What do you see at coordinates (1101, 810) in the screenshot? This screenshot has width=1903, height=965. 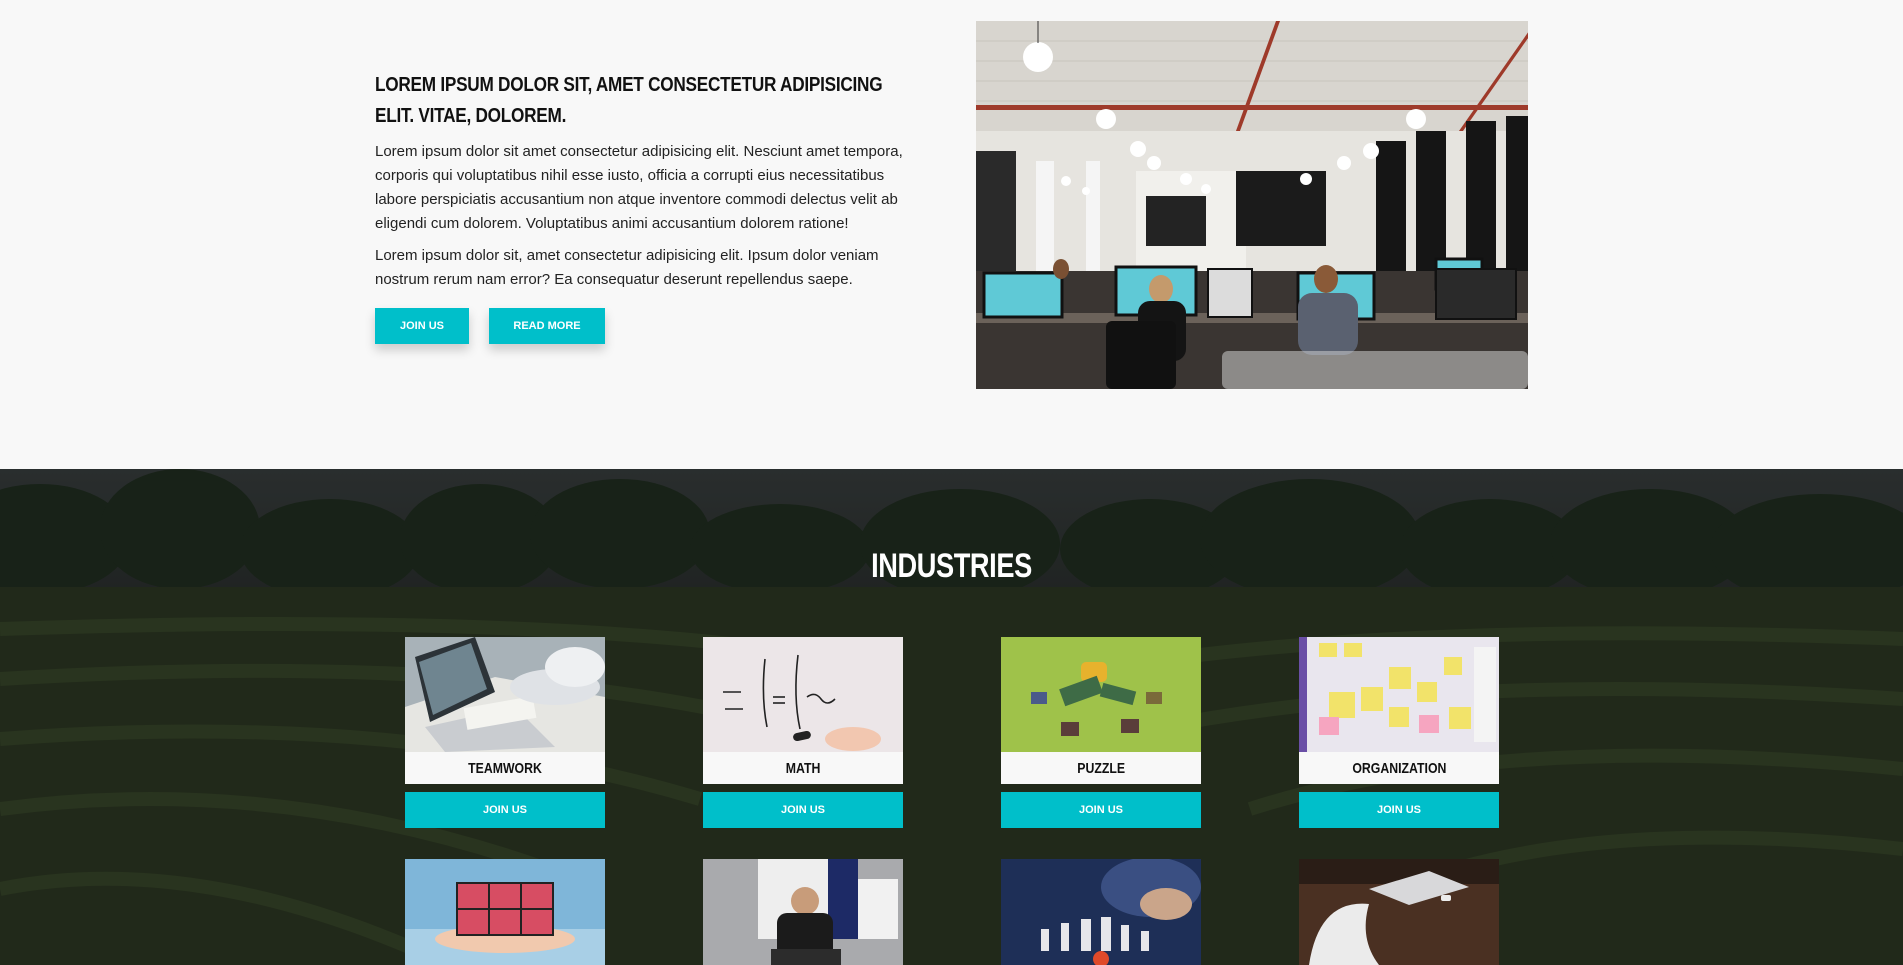 I see `puzzle-join-button: JOIN US` at bounding box center [1101, 810].